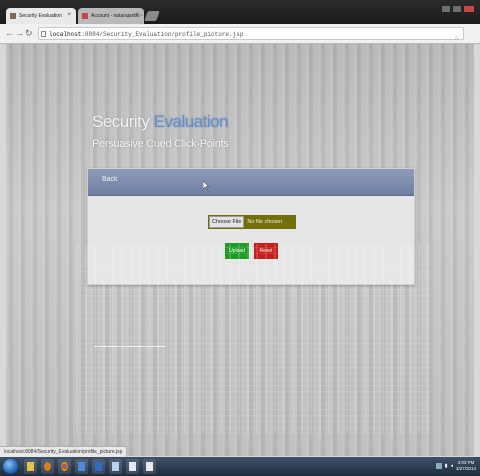 Image resolution: width=480 pixels, height=476 pixels. What do you see at coordinates (160, 144) in the screenshot?
I see `site-subtitle: Persuasive Cued Click-Points` at bounding box center [160, 144].